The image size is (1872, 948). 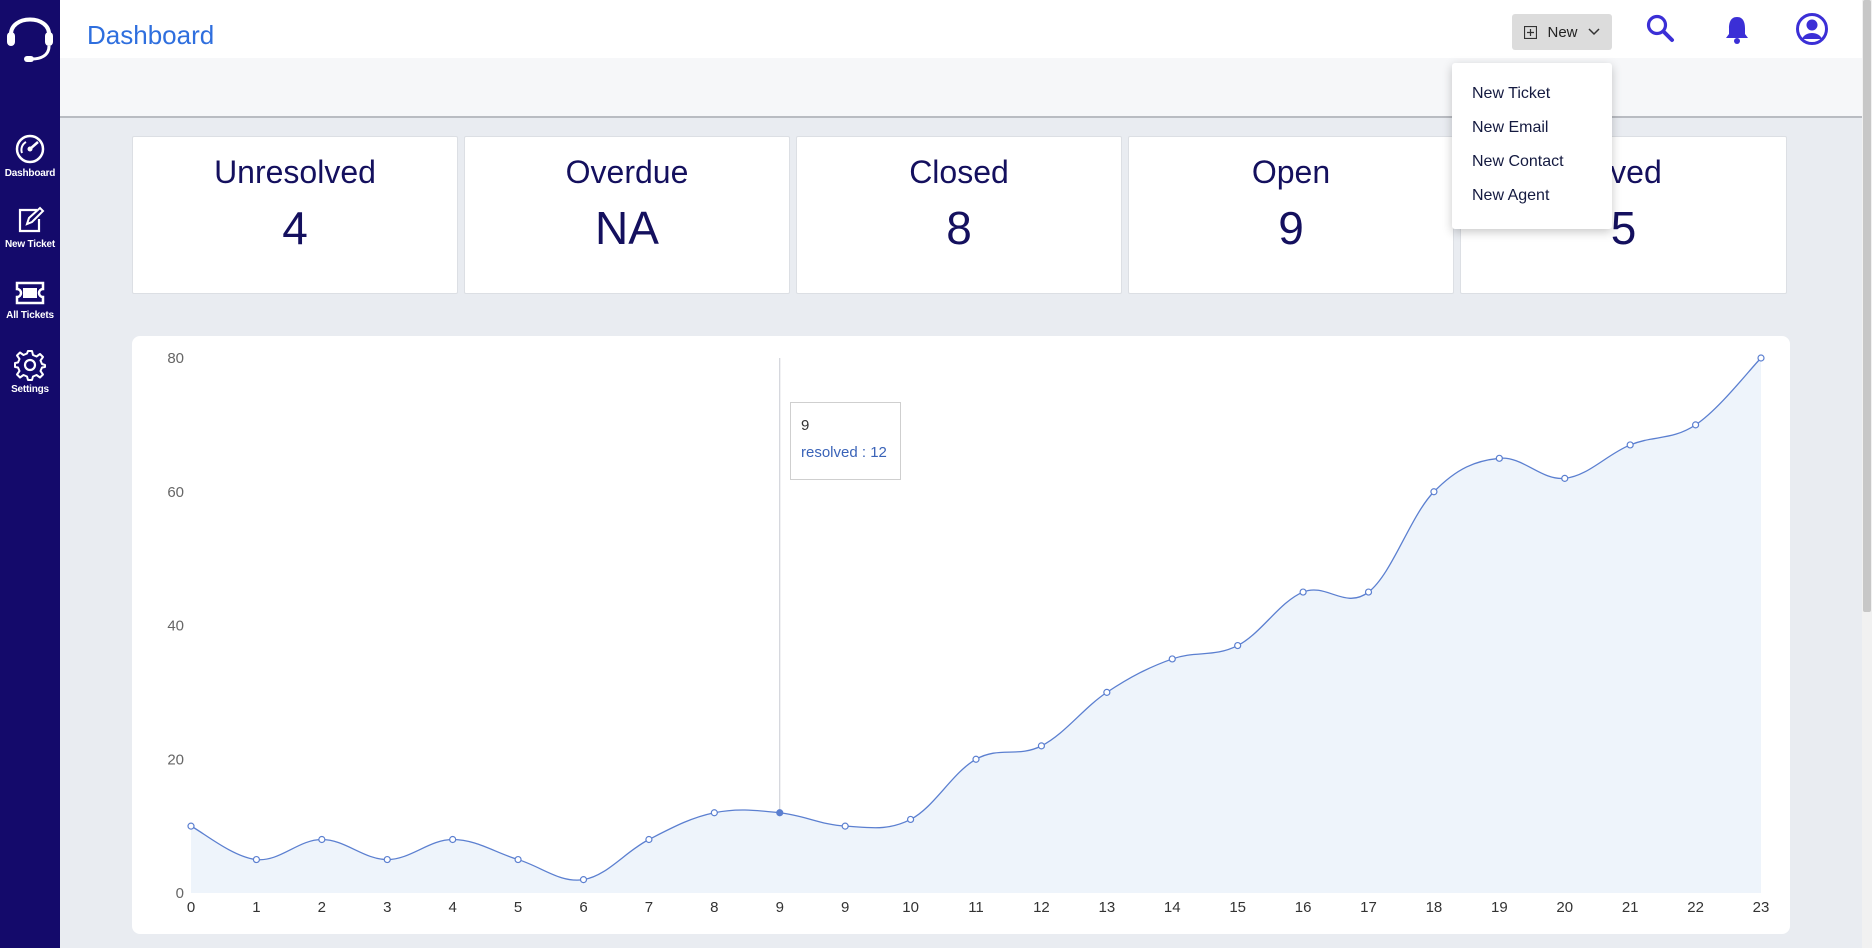 What do you see at coordinates (1564, 907) in the screenshot?
I see `x-tick-label: 20` at bounding box center [1564, 907].